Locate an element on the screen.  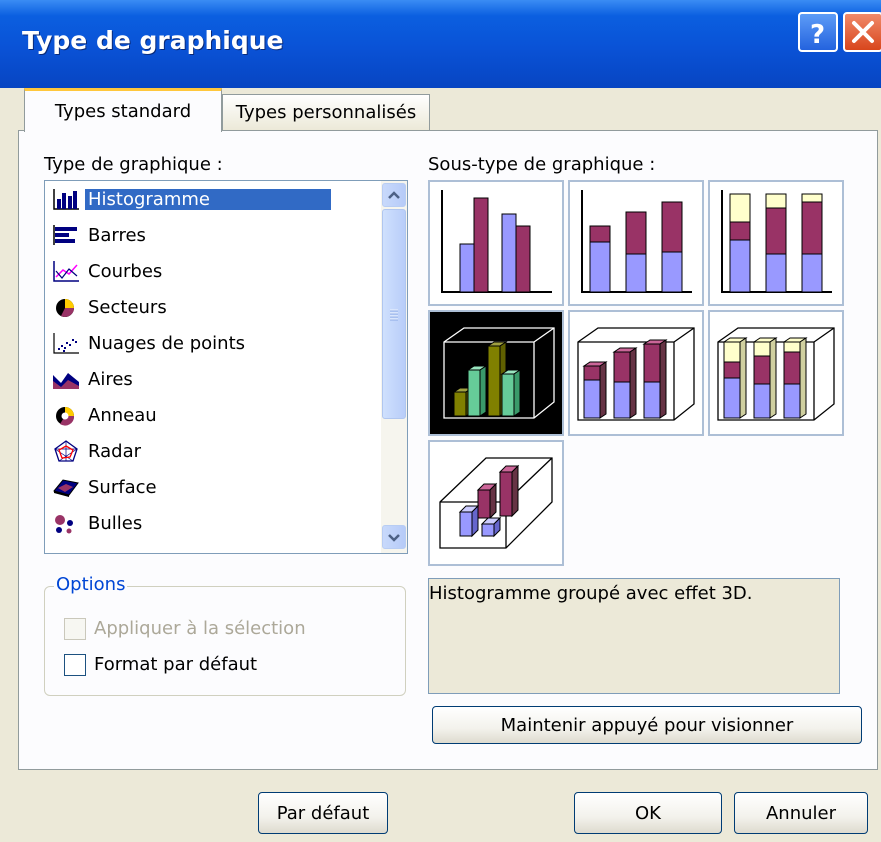
doughnut-chart-icon is located at coordinates (65, 416).